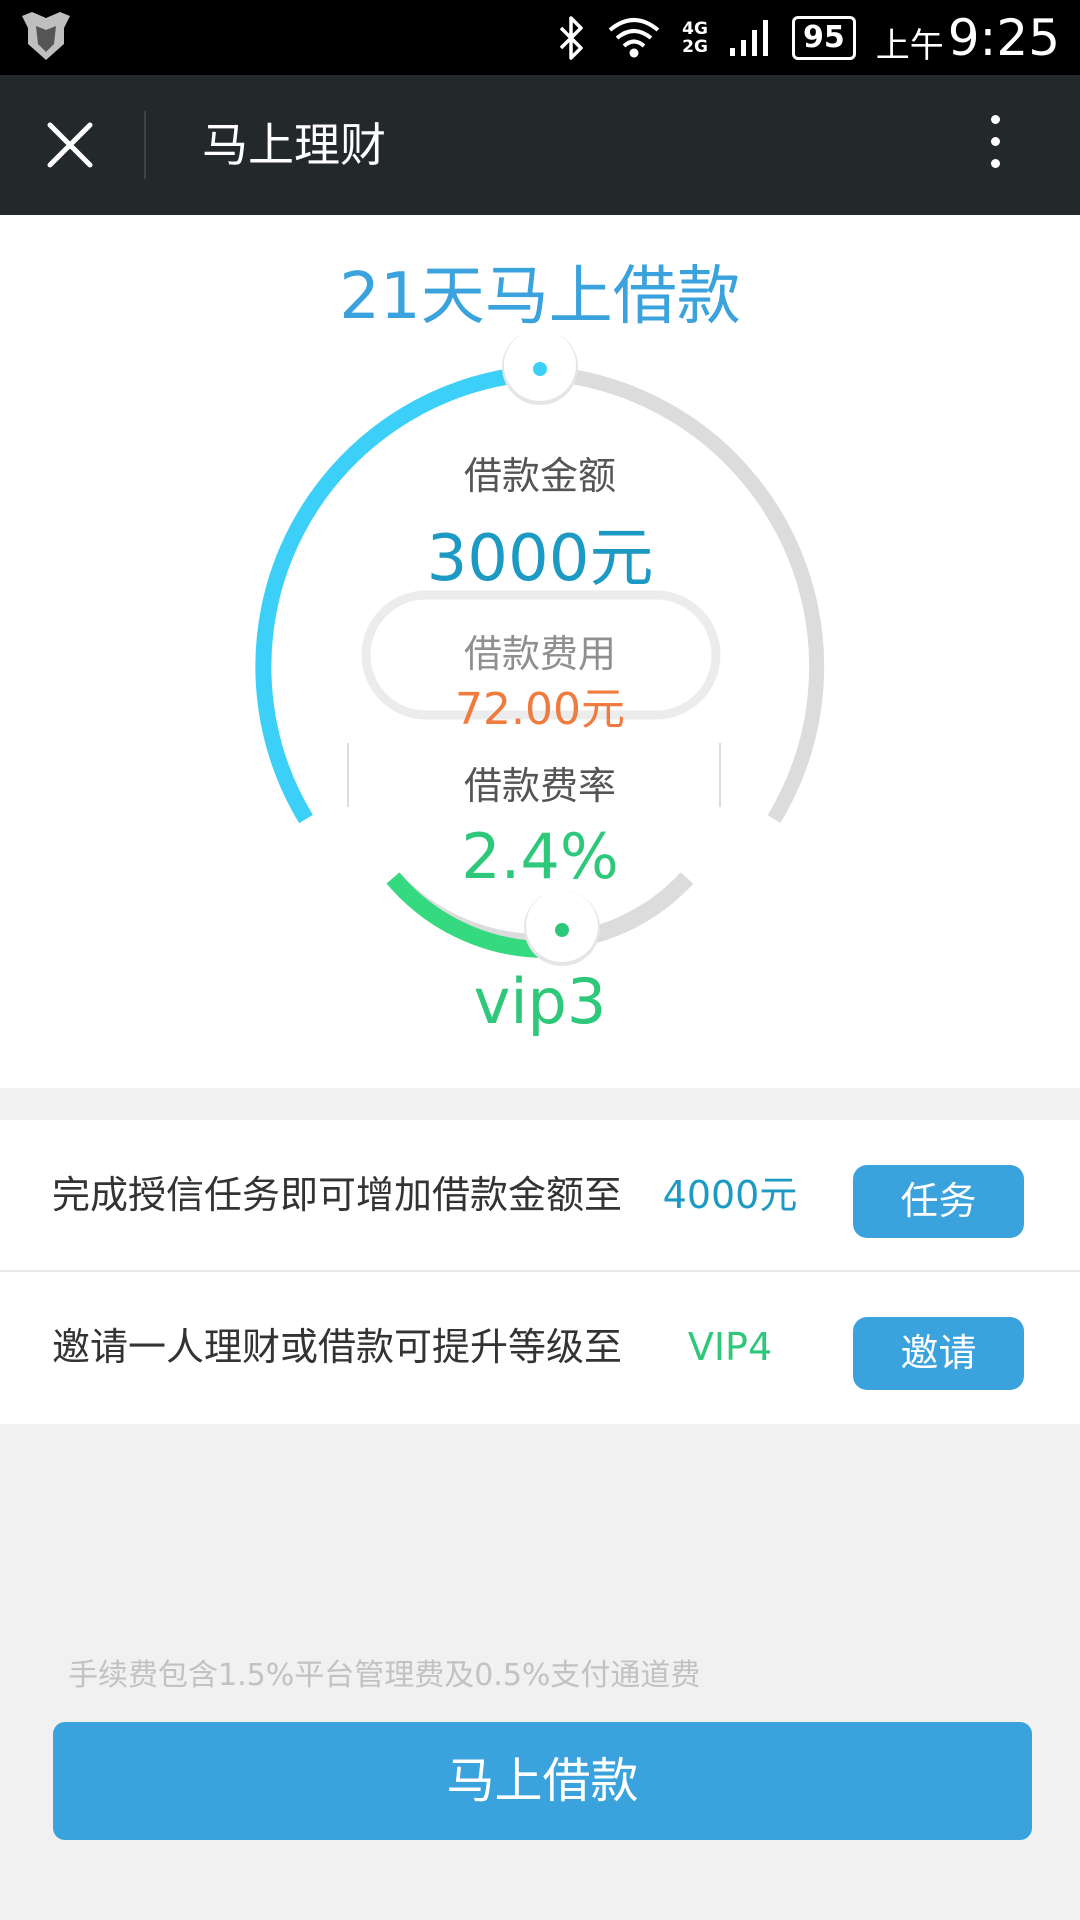  What do you see at coordinates (909, 45) in the screenshot?
I see `clock-ampm: 上午` at bounding box center [909, 45].